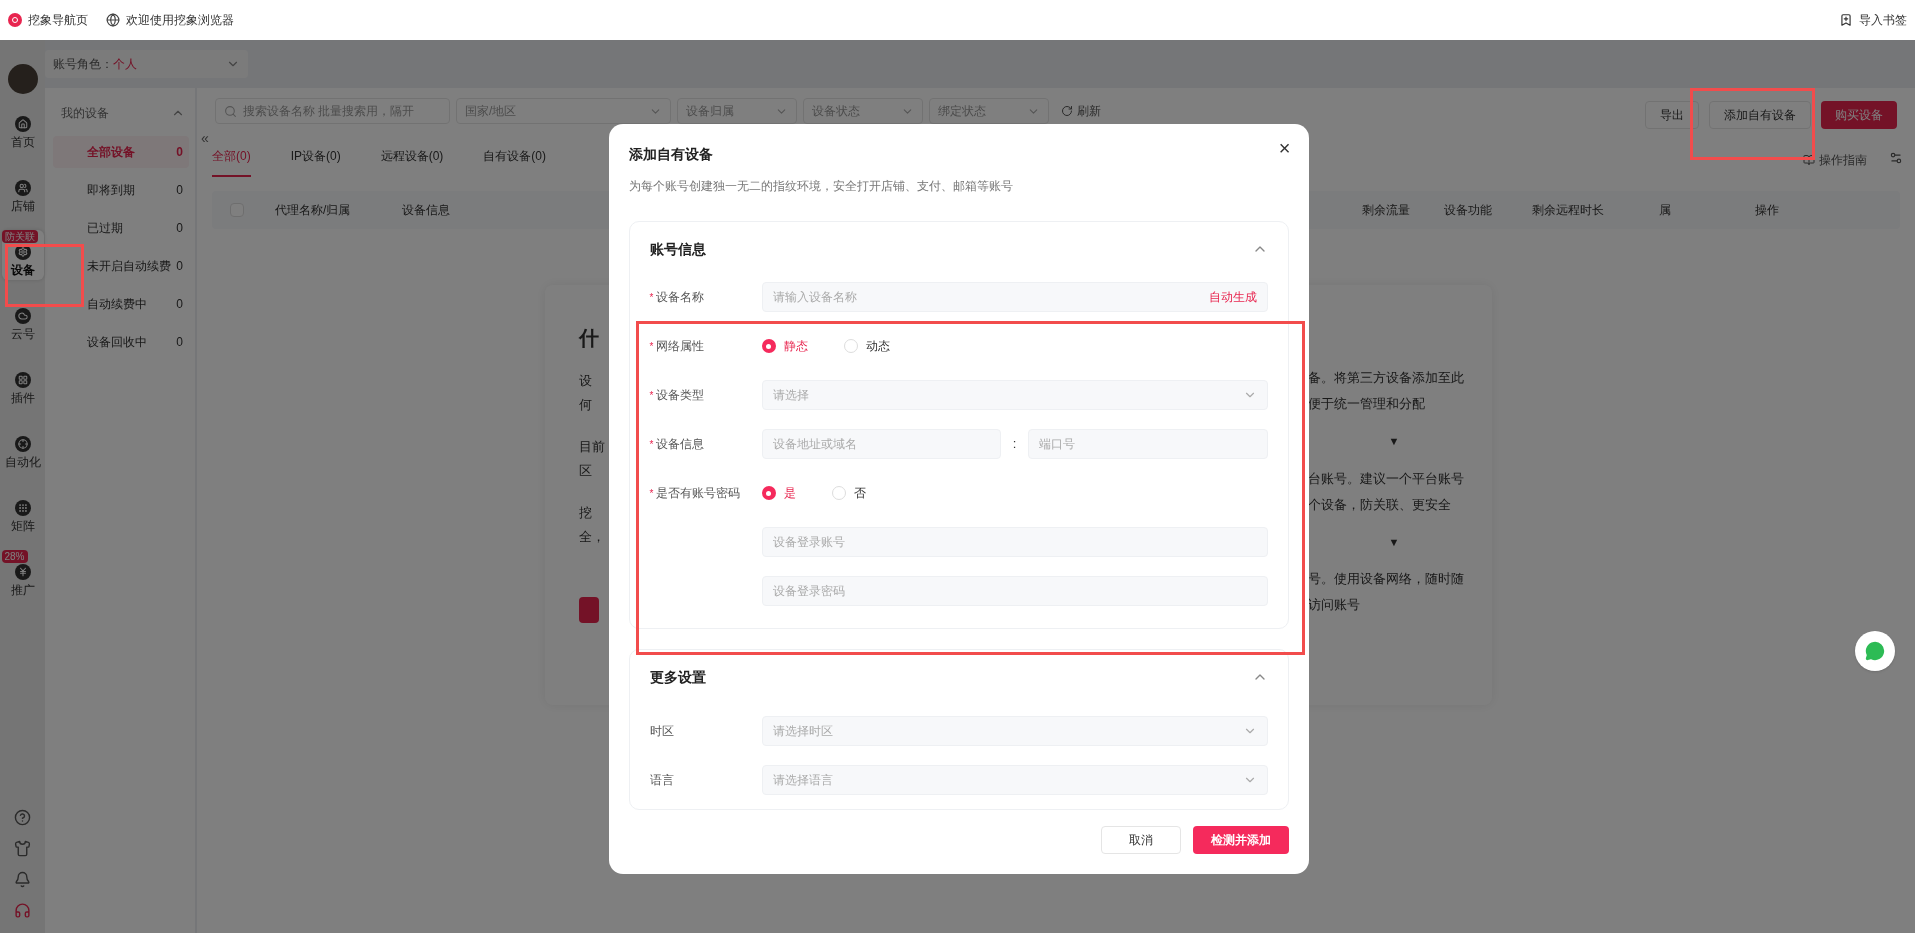 The image size is (1915, 933). I want to click on users-icon, so click(22, 187).